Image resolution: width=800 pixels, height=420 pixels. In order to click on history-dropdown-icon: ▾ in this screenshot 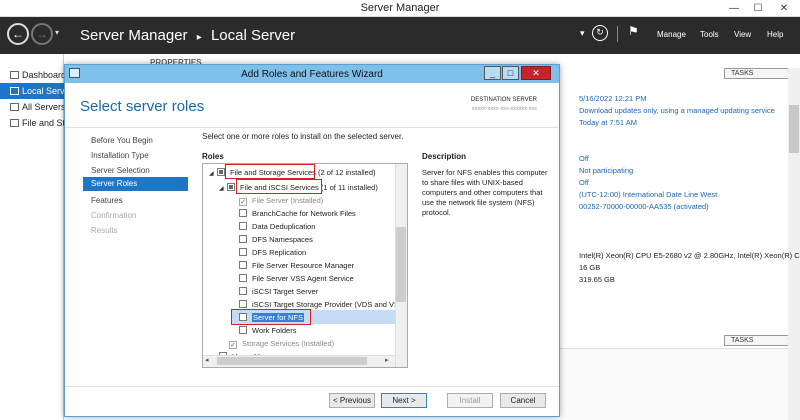, I will do `click(57, 32)`.